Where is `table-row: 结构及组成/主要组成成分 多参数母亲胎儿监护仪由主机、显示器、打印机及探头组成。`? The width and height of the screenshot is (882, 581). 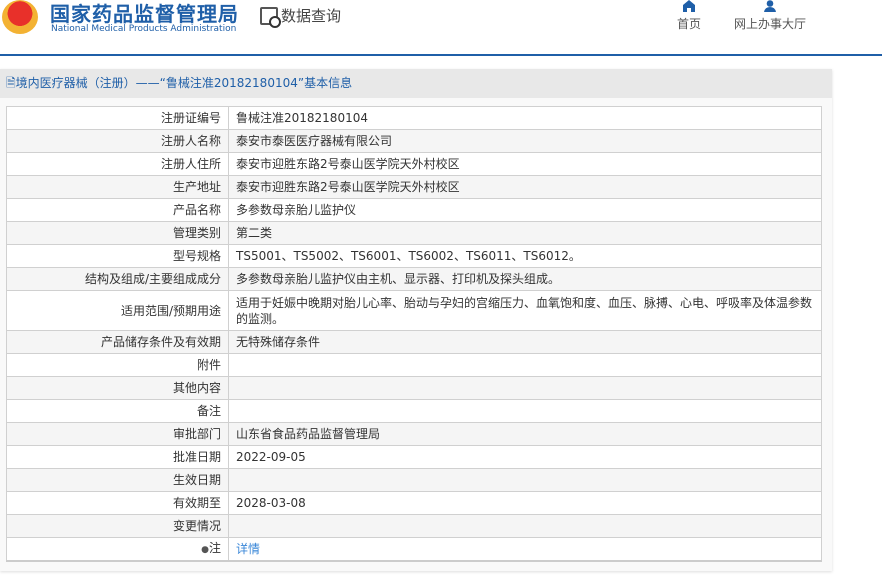 table-row: 结构及组成/主要组成成分 多参数母亲胎儿监护仪由主机、显示器、打印机及探头组成。 is located at coordinates (414, 279).